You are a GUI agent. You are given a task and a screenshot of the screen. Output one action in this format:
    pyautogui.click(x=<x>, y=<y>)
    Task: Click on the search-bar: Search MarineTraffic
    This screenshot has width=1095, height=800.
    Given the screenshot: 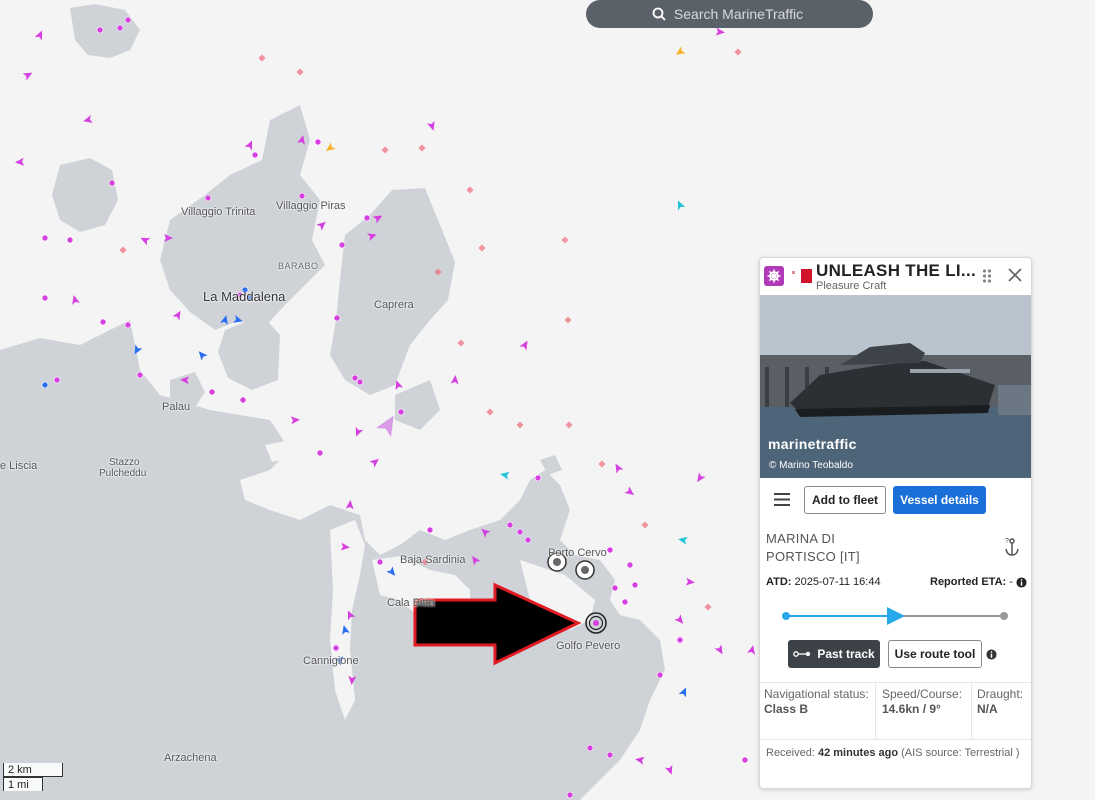 What is the action you would take?
    pyautogui.click(x=729, y=14)
    